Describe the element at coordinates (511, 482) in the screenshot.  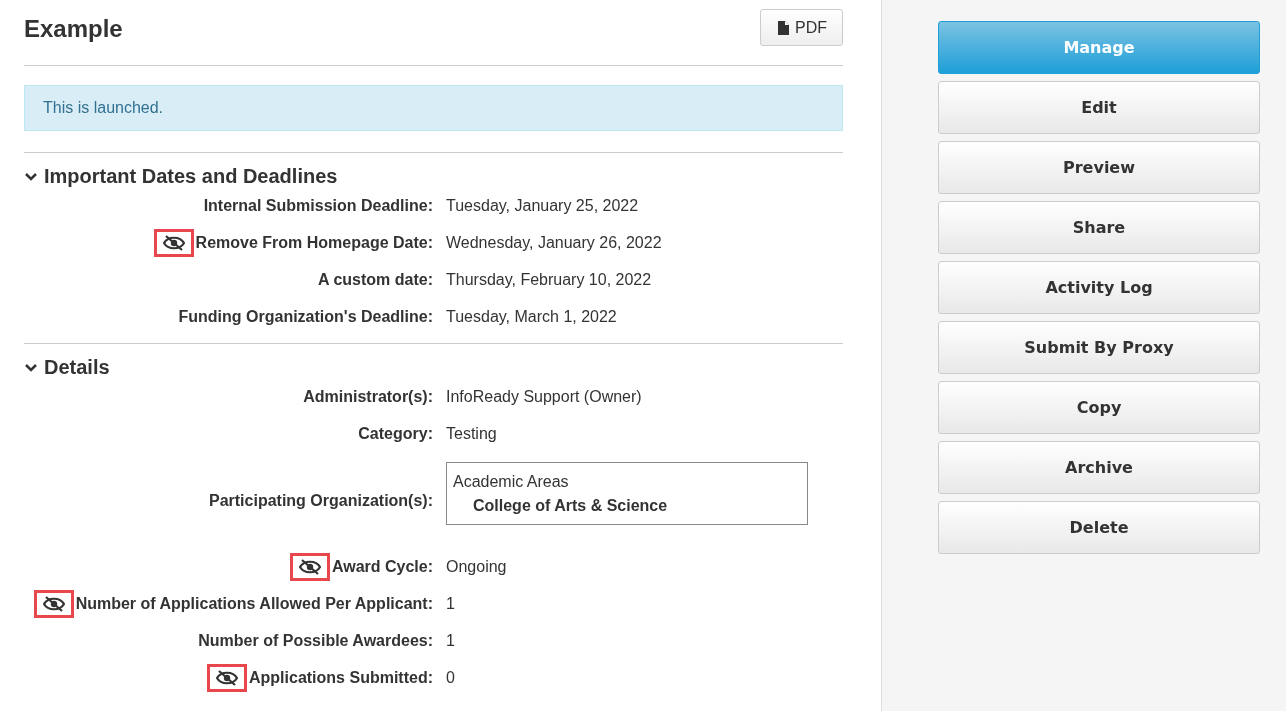
I see `group-name: Academic Areas` at that location.